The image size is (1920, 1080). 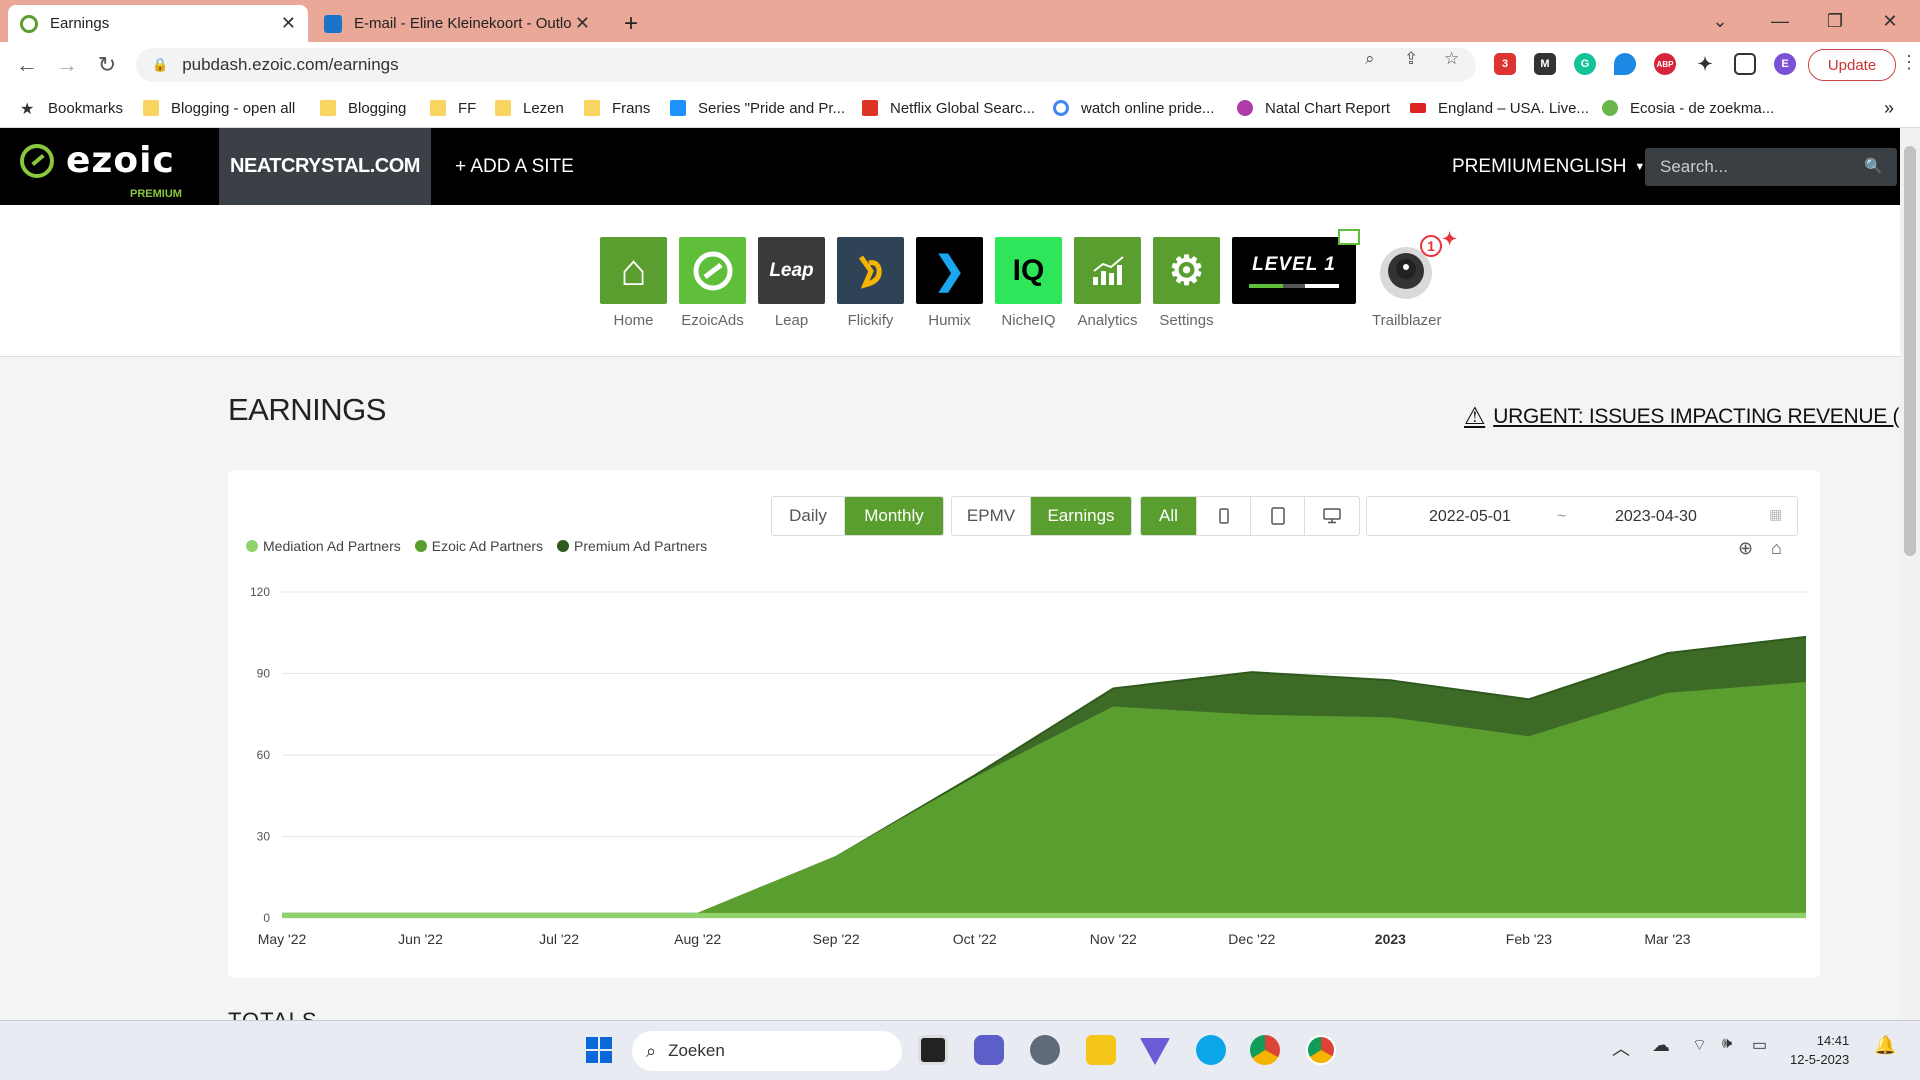 What do you see at coordinates (1705, 64) in the screenshot?
I see `extensions-puzzle-icon: ✦` at bounding box center [1705, 64].